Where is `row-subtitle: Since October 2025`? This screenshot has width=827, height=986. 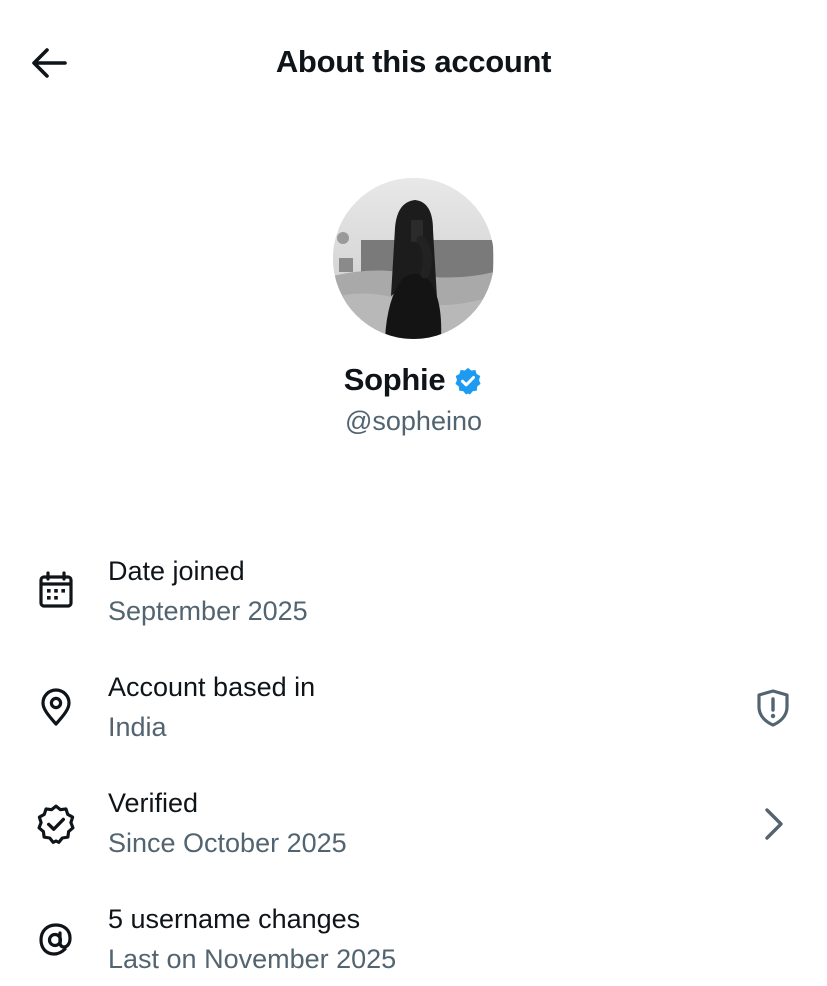 row-subtitle: Since October 2025 is located at coordinates (227, 843).